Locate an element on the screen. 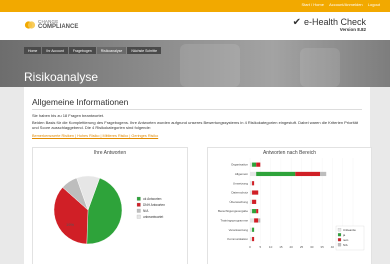 The width and height of the screenshot is (390, 264). breadcrumb-home: Home is located at coordinates (33, 50).